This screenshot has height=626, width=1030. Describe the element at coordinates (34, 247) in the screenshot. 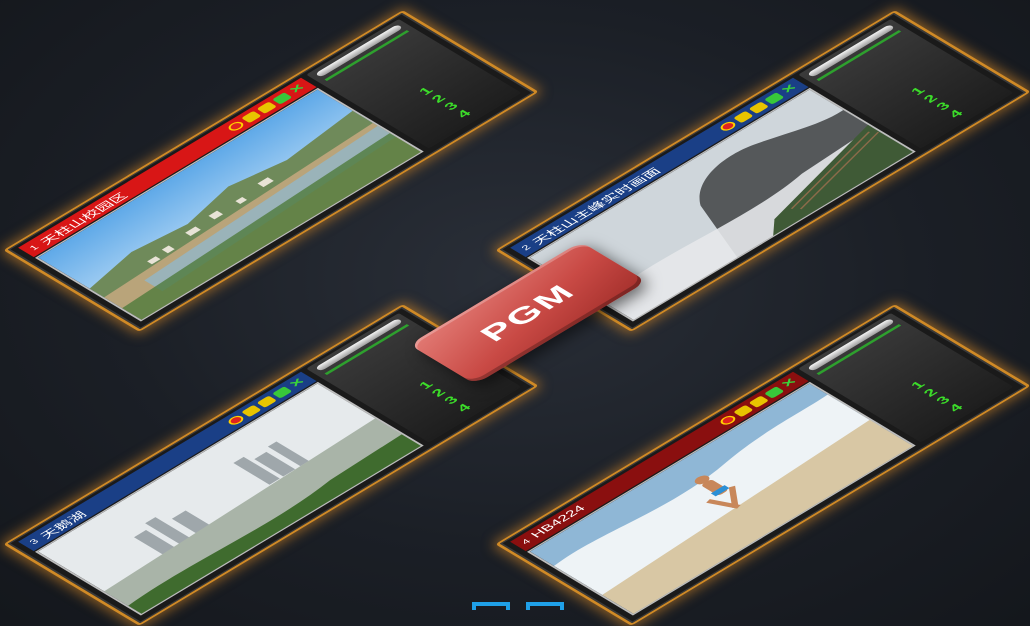

I see `monitor-number: 1` at that location.